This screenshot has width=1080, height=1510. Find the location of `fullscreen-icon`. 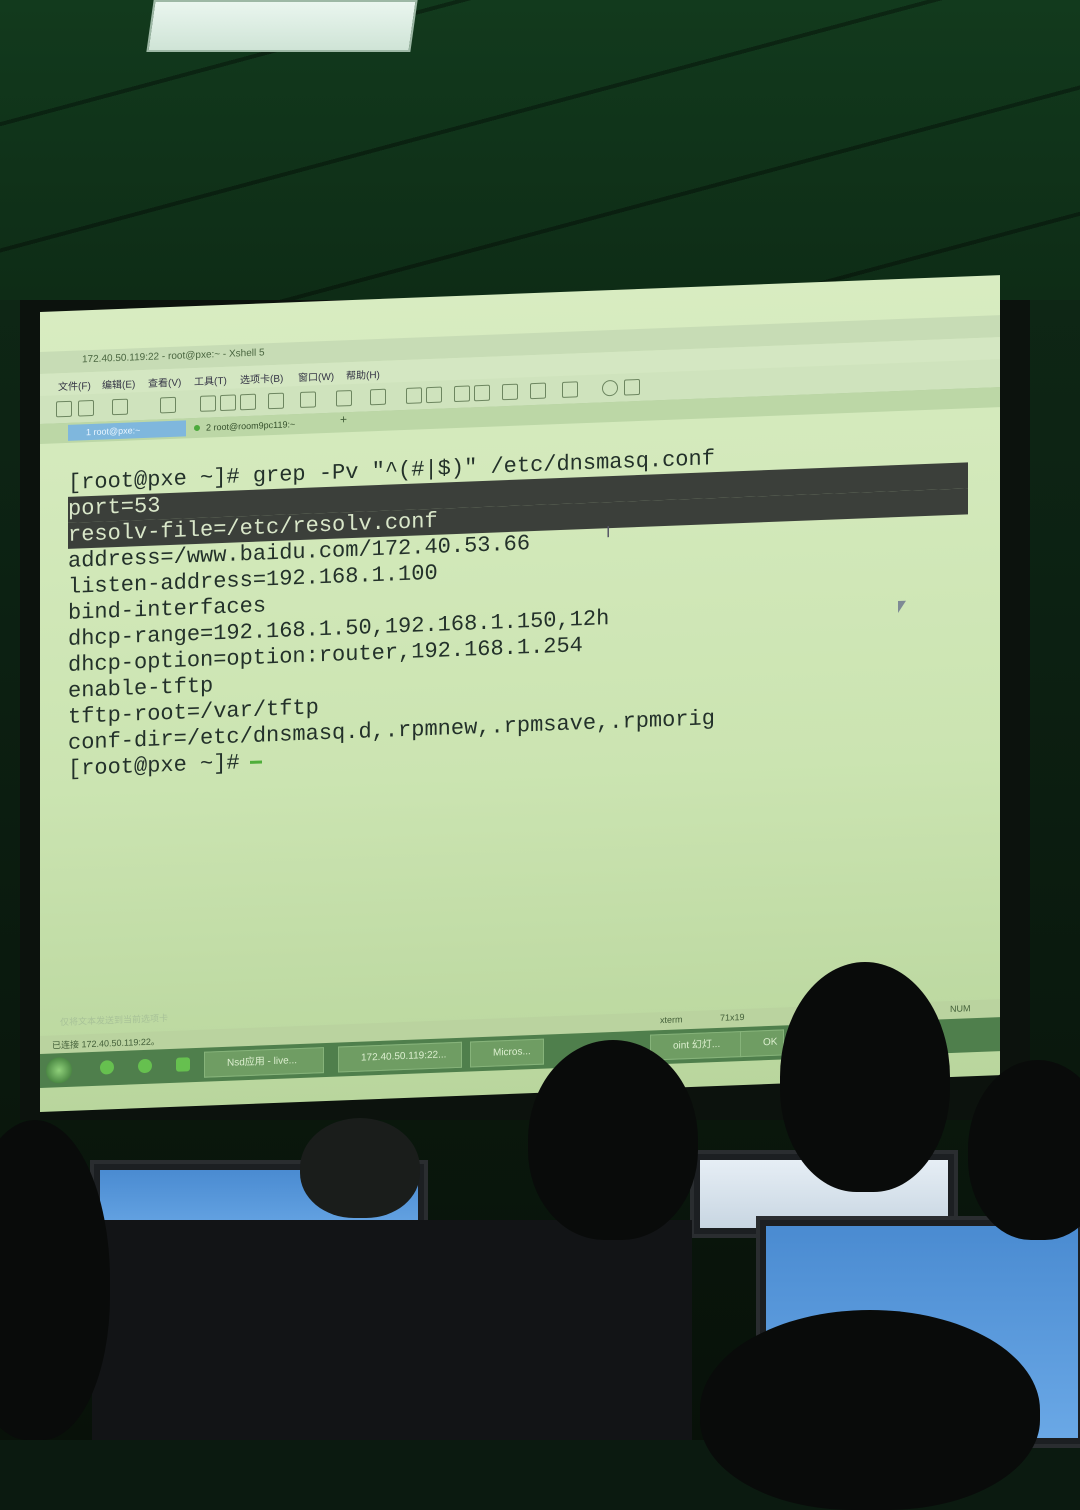

fullscreen-icon is located at coordinates (462, 394).